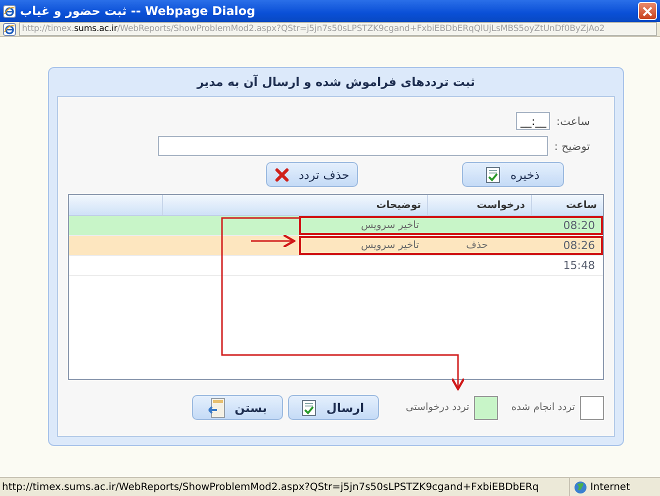  Describe the element at coordinates (579, 225) in the screenshot. I see `time-cell: 08:20` at that location.